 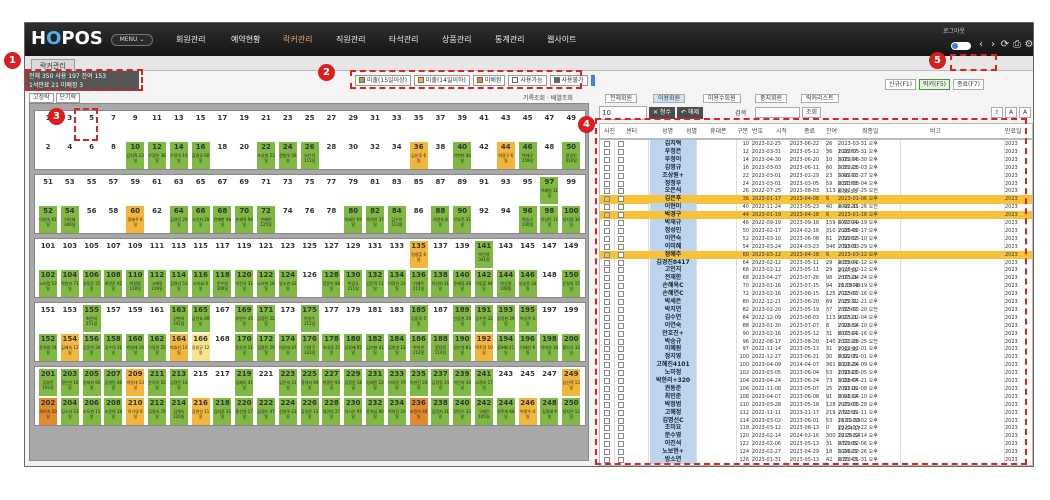 What do you see at coordinates (113, 126) in the screenshot?
I see `locker-cell: 7` at bounding box center [113, 126].